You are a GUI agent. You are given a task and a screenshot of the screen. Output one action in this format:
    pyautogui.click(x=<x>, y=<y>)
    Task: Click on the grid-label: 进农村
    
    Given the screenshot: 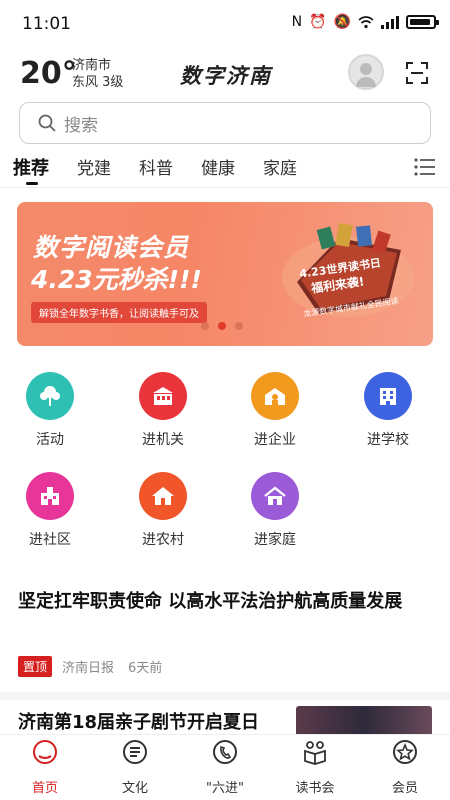 What is the action you would take?
    pyautogui.click(x=163, y=540)
    